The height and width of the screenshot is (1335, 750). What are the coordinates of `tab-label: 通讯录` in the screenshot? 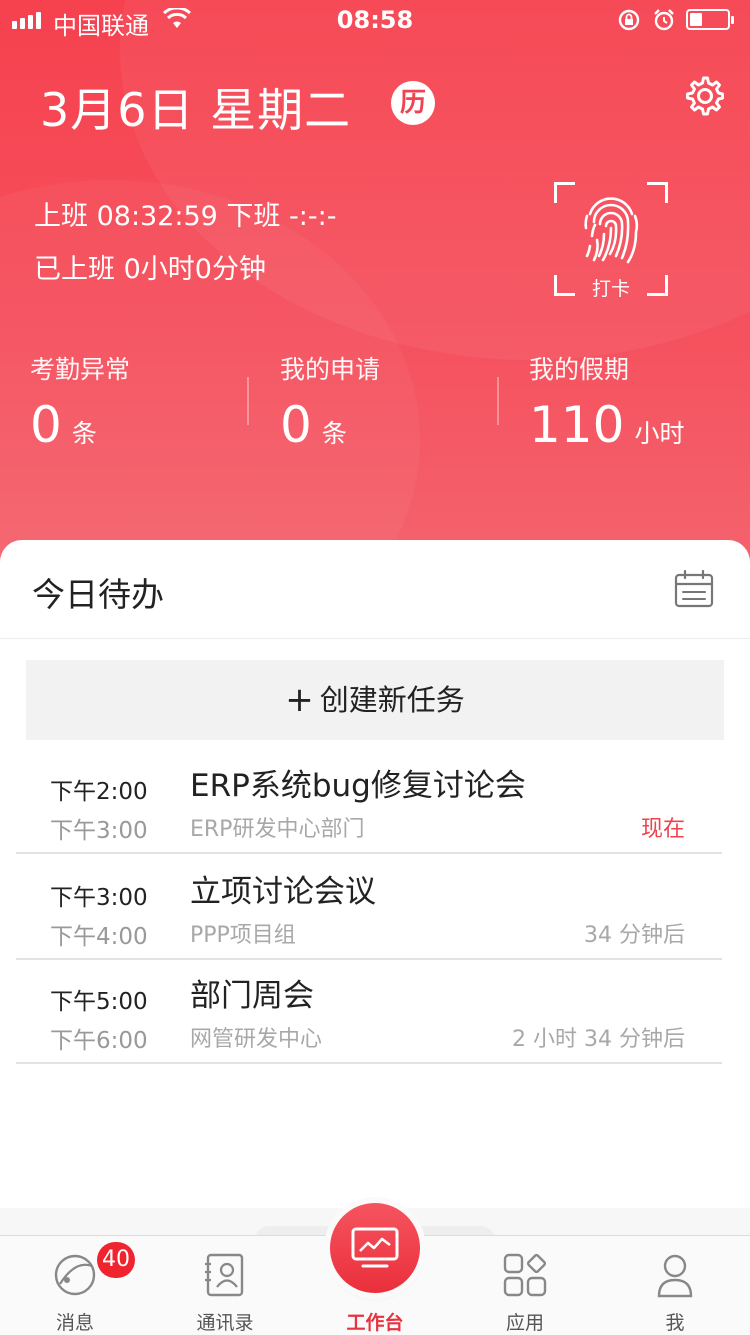 It's located at (225, 1323).